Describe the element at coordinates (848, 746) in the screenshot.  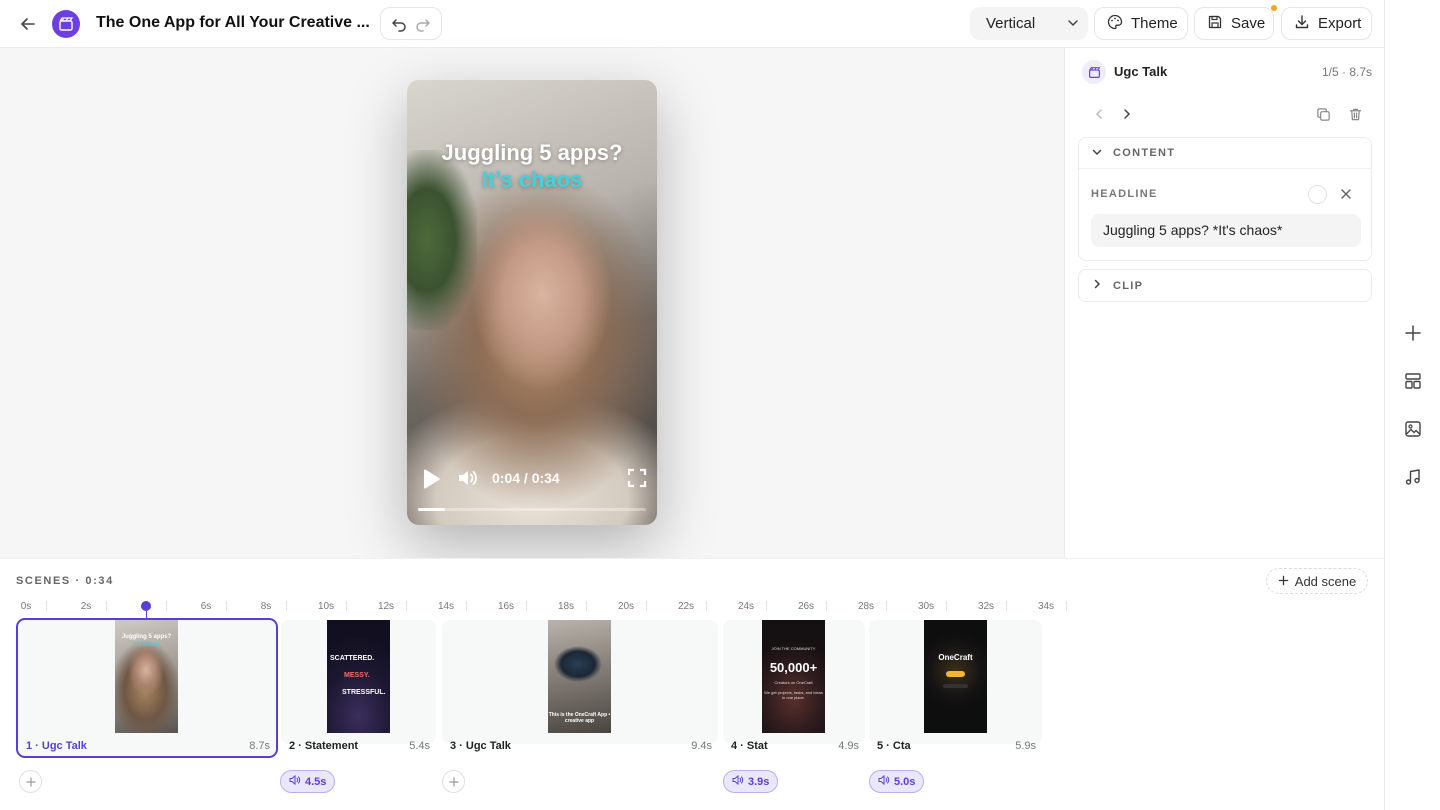
I see `scene-duration: 4.9s` at that location.